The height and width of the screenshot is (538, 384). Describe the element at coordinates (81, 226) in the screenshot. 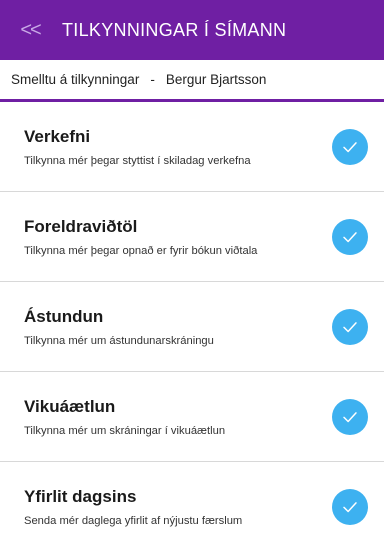

I see `item-title: Foreldraviðtöl` at that location.